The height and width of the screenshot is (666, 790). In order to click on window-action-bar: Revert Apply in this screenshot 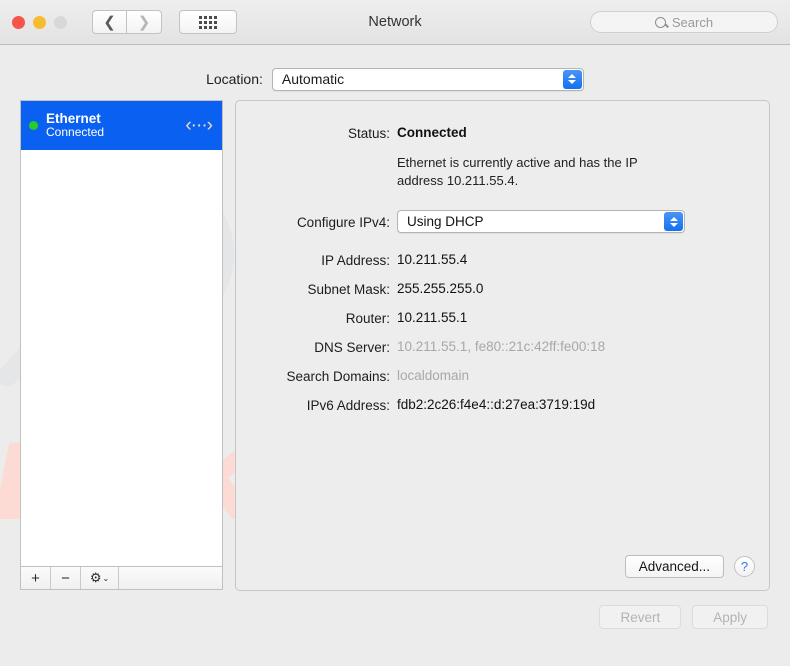, I will do `click(395, 610)`.